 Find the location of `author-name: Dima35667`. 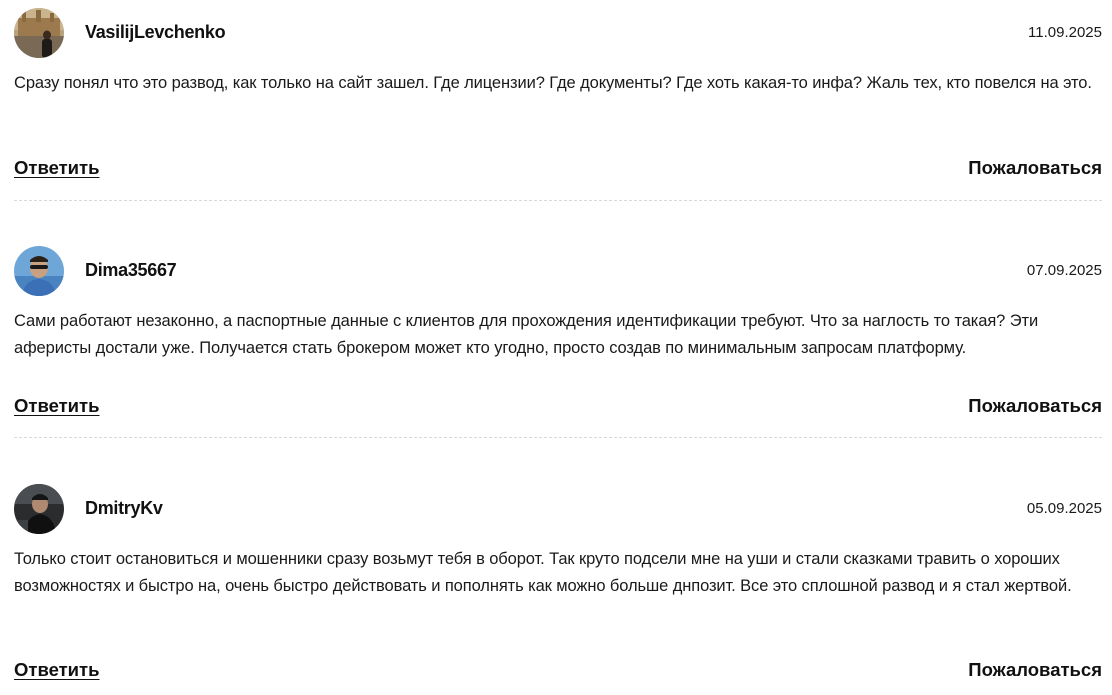

author-name: Dima35667 is located at coordinates (131, 270).